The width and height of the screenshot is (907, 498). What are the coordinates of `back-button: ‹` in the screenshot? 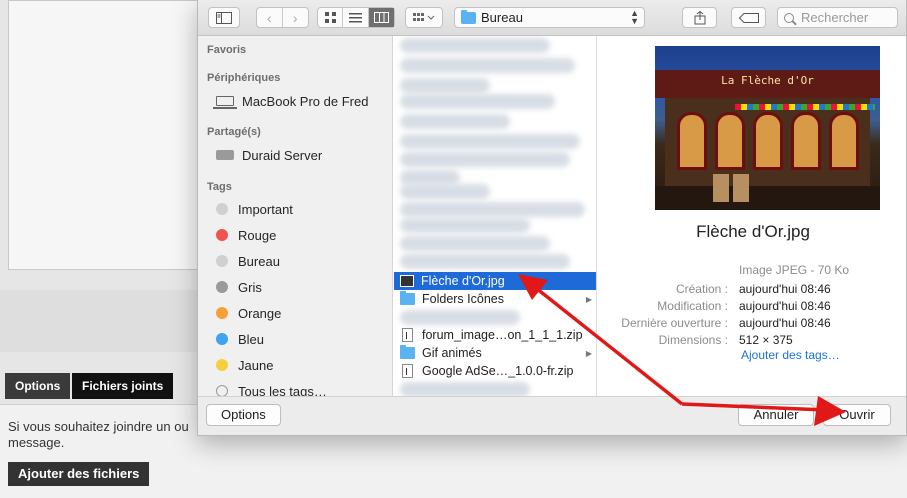 It's located at (270, 17).